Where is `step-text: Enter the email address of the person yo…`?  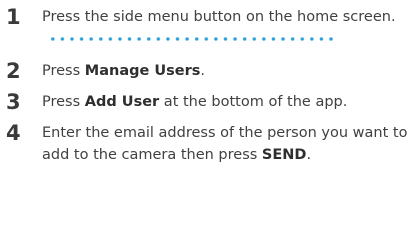 step-text: Enter the email address of the person yo… is located at coordinates (224, 144).